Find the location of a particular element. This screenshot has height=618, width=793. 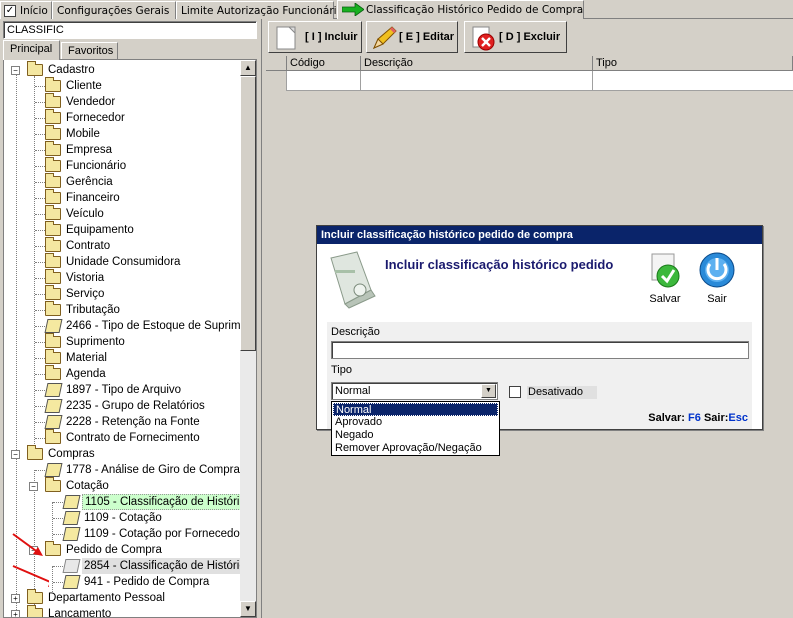

tree-item: 1897 - Tipo de Arquivo is located at coordinates (139, 390).